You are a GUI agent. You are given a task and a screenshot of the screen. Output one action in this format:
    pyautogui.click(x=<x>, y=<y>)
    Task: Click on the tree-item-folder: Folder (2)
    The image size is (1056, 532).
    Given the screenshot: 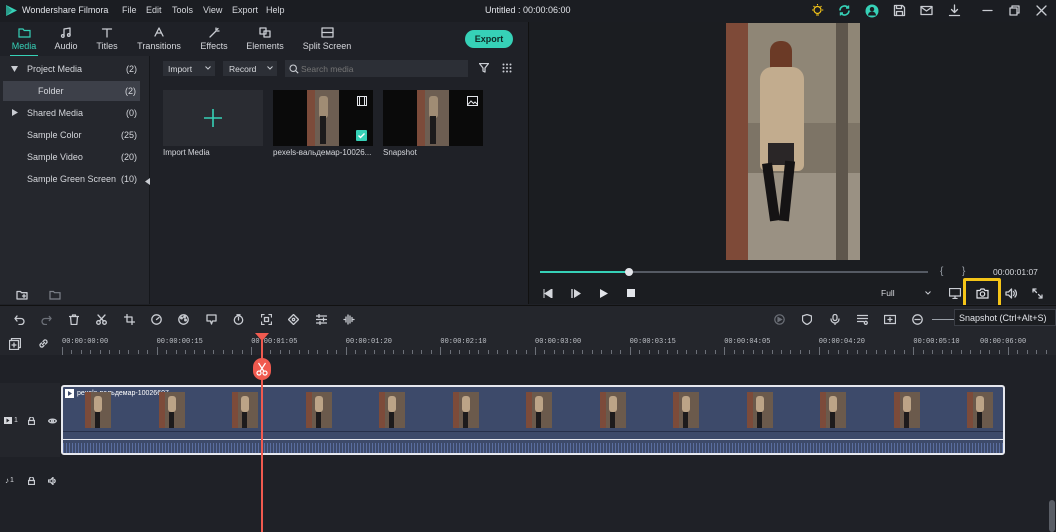 What is the action you would take?
    pyautogui.click(x=71, y=91)
    